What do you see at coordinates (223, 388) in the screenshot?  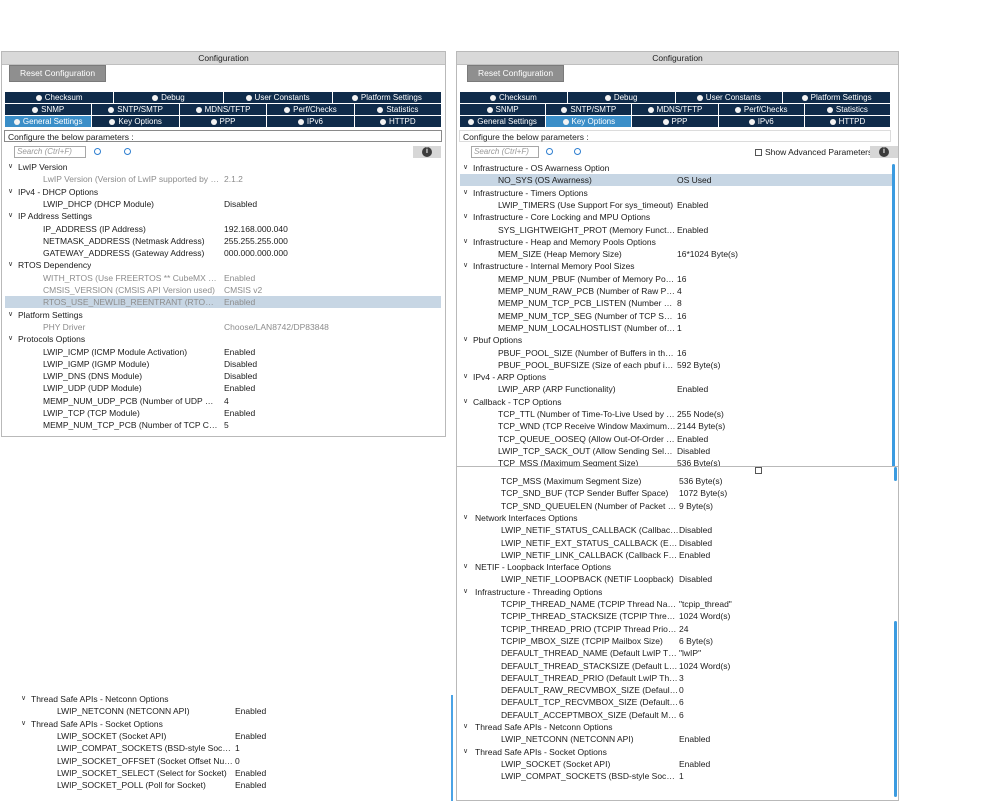 I see `param-lwip-udp: LWIP_UDP (UDP Module) Enabled` at bounding box center [223, 388].